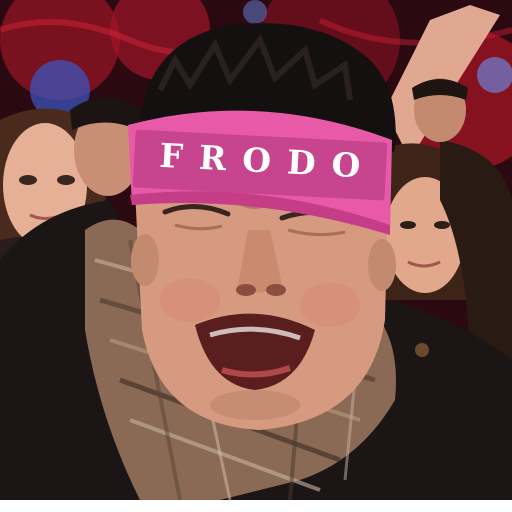 This screenshot has height=512, width=512. Describe the element at coordinates (256, 506) in the screenshot. I see `bottom-border` at that location.